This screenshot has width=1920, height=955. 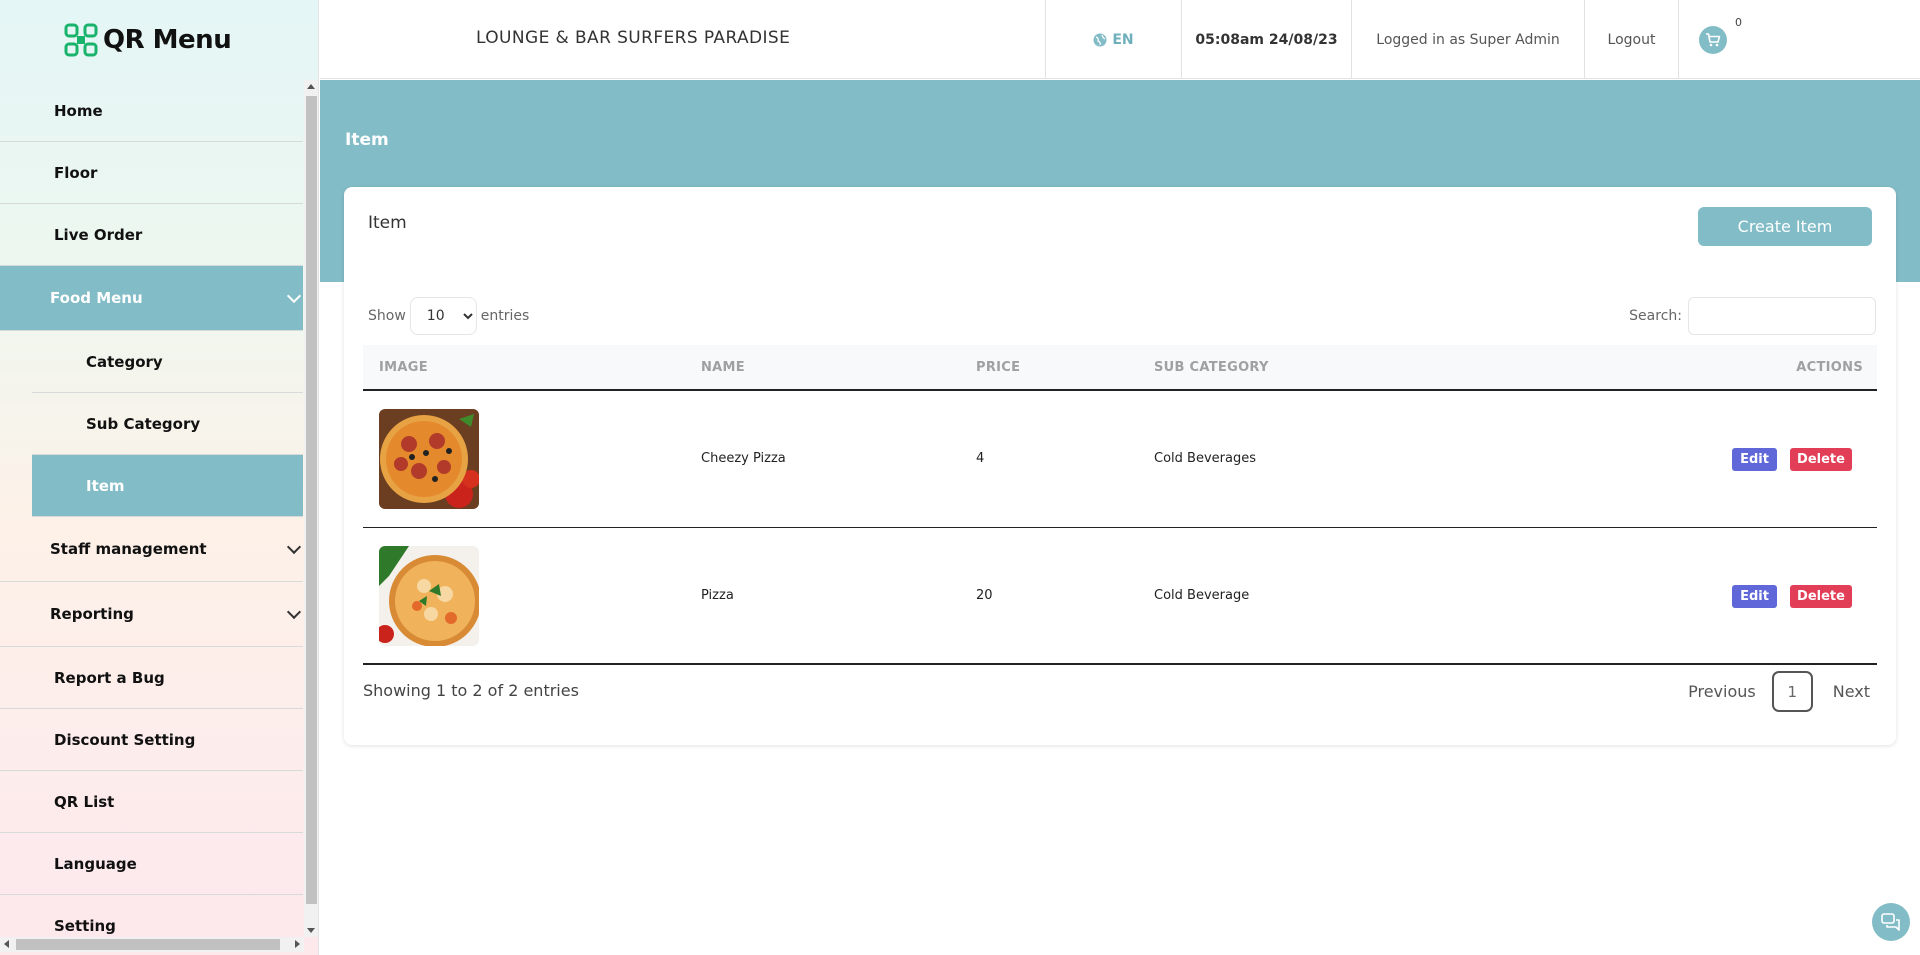 I want to click on sidebar-item-discount-setting: Discount Setting, so click(x=151, y=740).